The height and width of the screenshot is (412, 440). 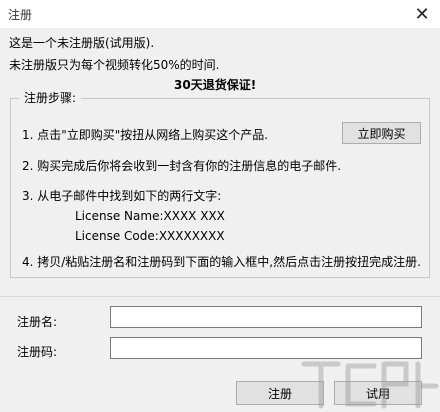 I want to click on close-button: ✕, so click(x=422, y=14).